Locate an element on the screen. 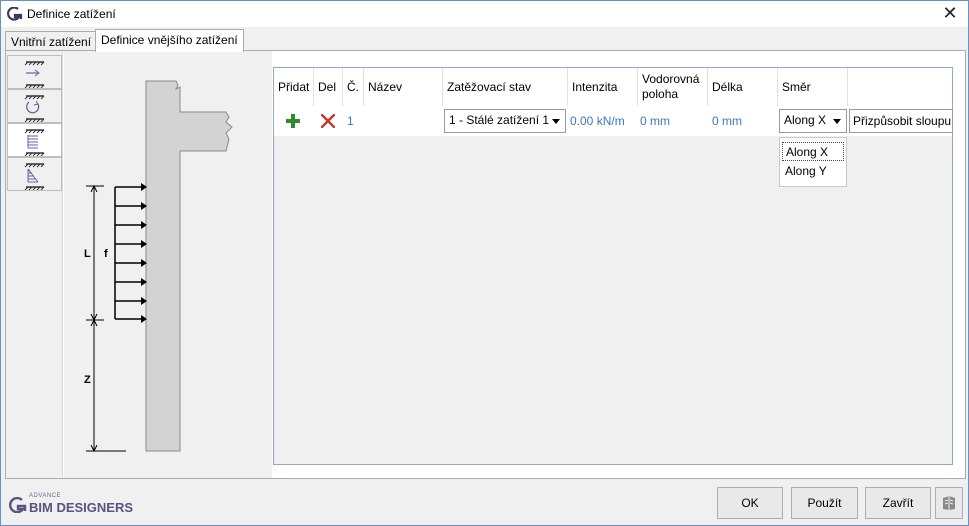 The height and width of the screenshot is (526, 969). dialog-footer: ADVANCE BIM DESIGNERS OK Použít Zavřít is located at coordinates (484, 503).